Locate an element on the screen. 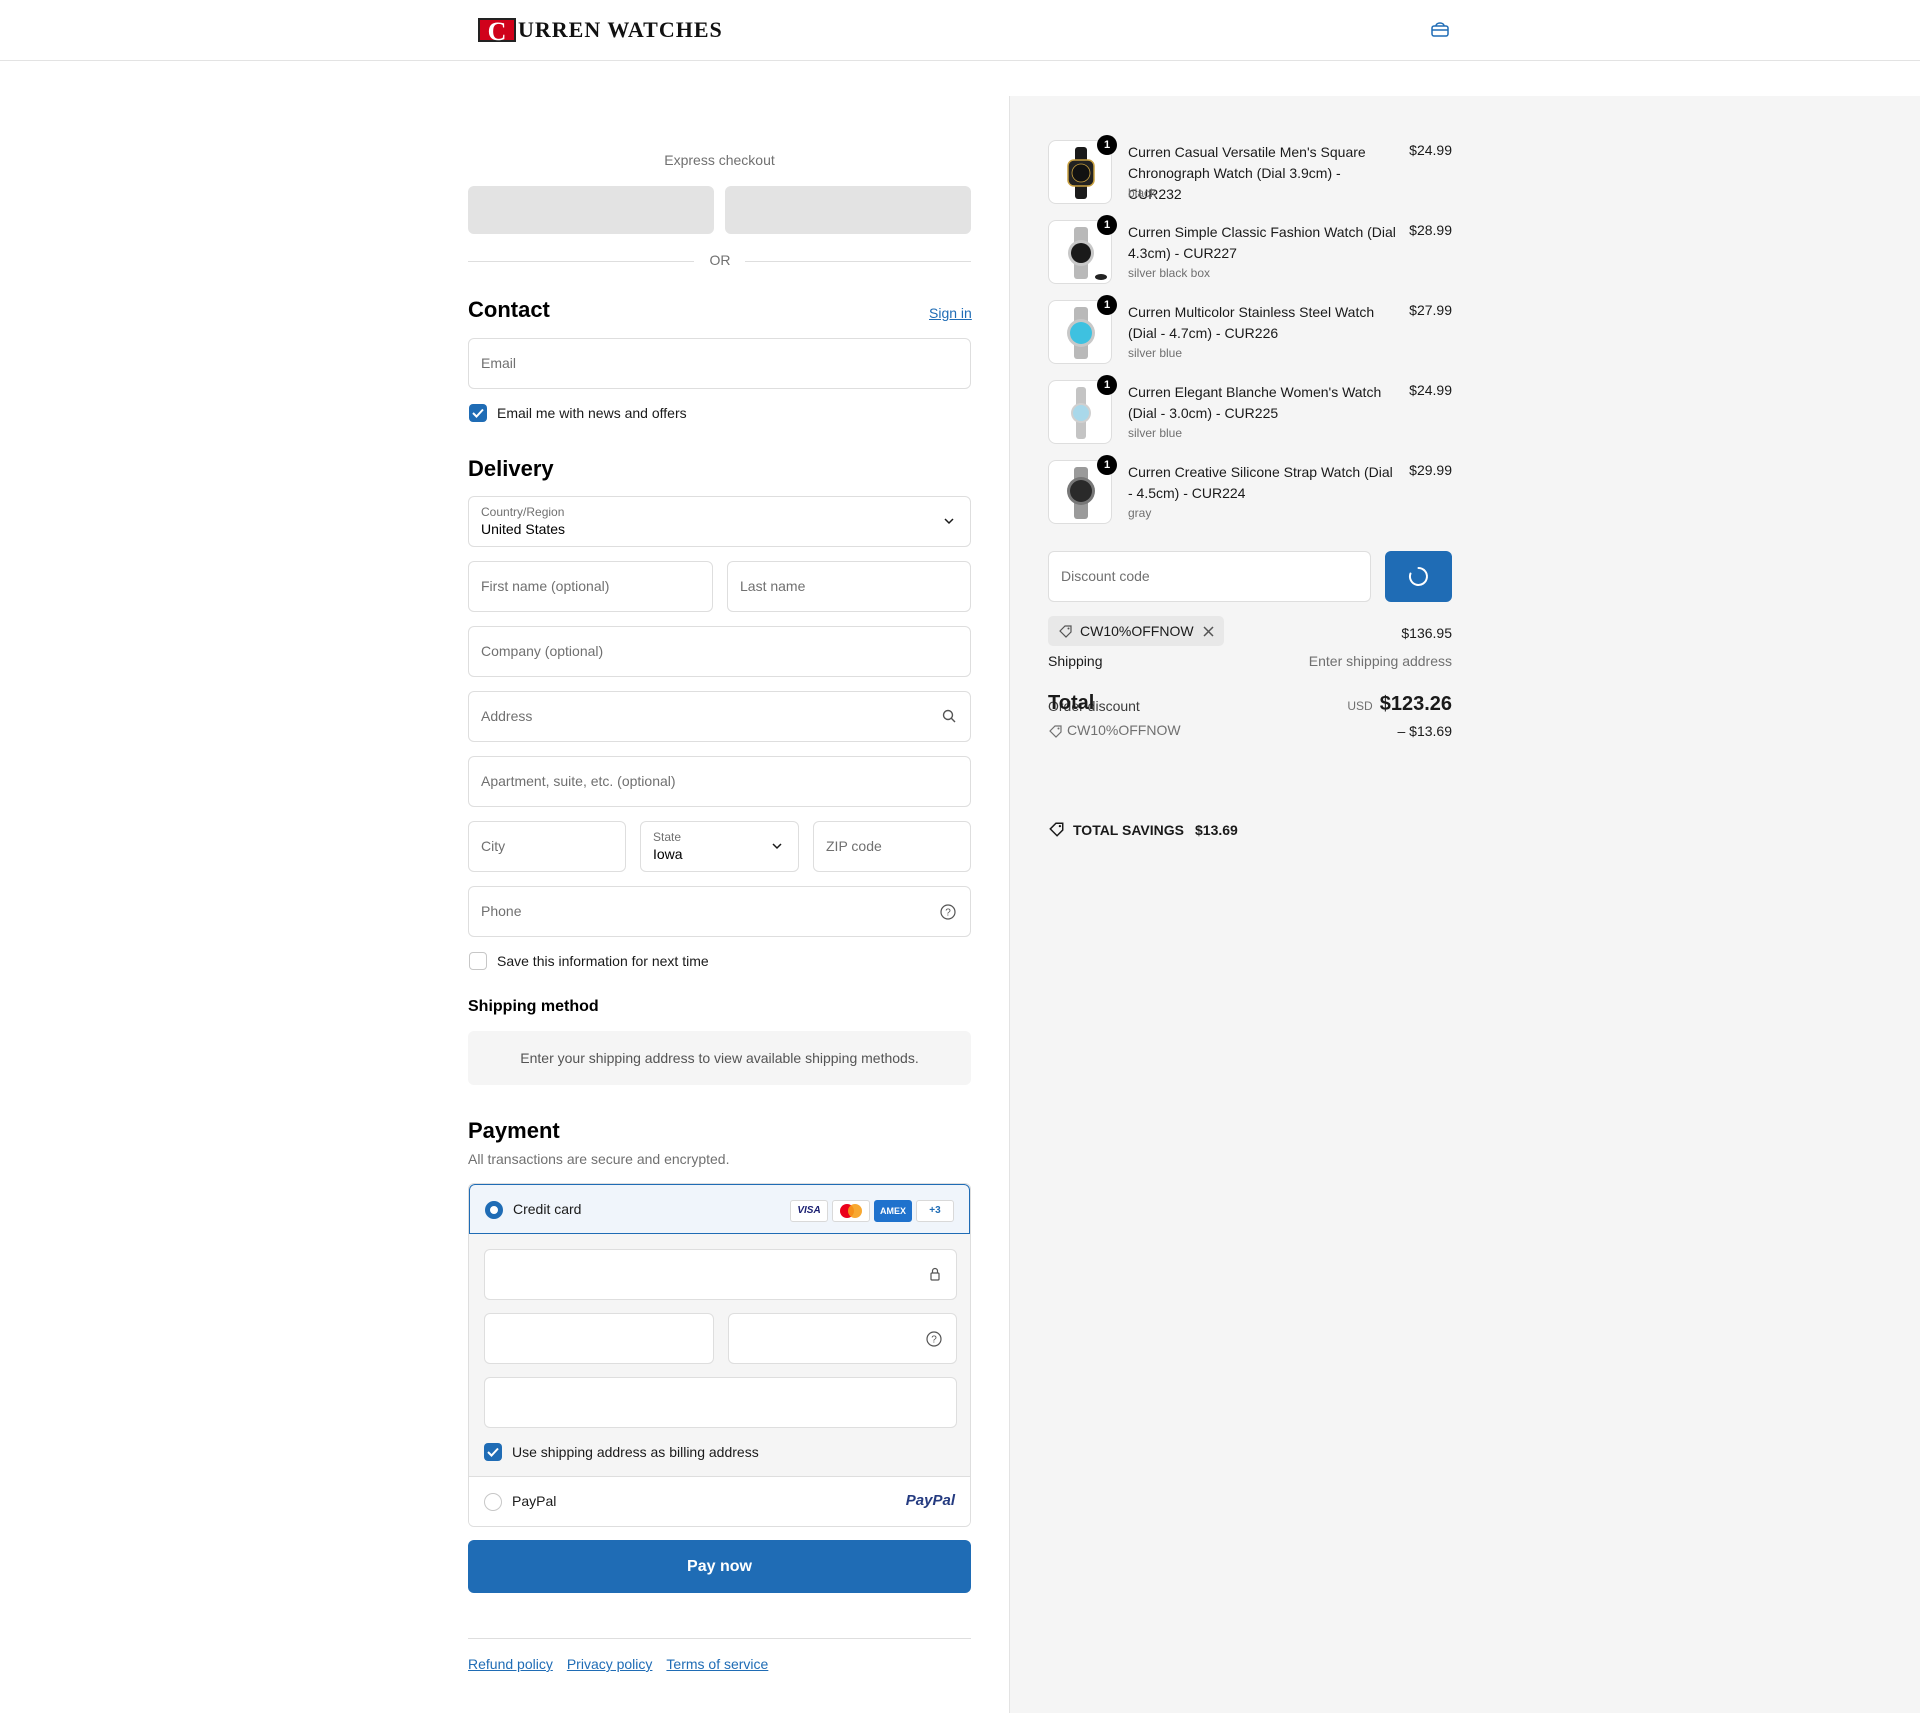 The image size is (1920, 1713). shipping-value: Enter shipping address is located at coordinates (1380, 661).